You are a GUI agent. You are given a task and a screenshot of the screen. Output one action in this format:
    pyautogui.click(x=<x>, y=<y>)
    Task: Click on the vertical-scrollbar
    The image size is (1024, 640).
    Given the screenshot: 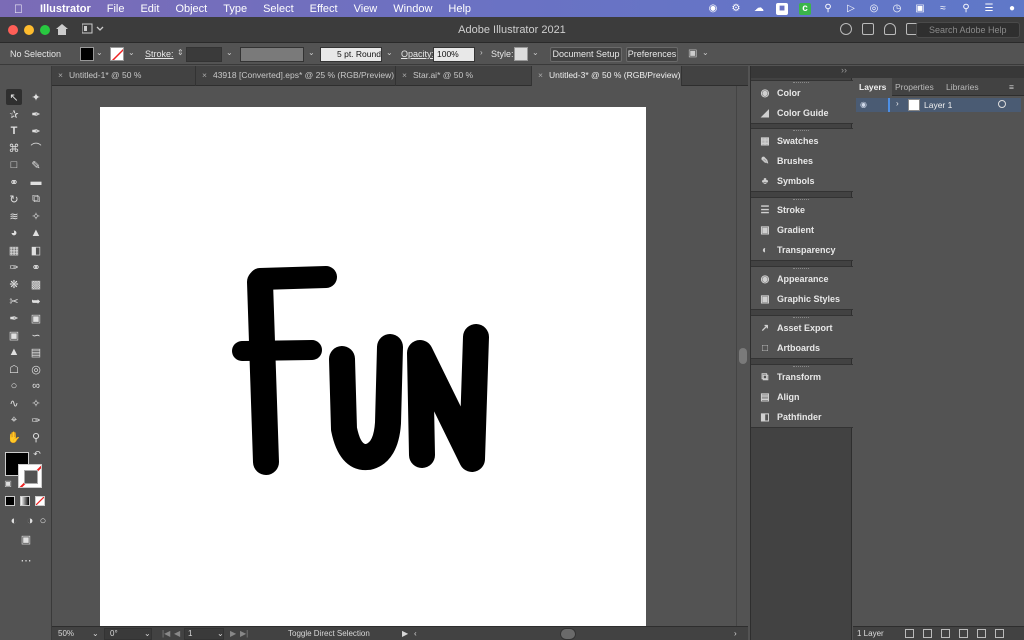 What is the action you would take?
    pyautogui.click(x=742, y=356)
    